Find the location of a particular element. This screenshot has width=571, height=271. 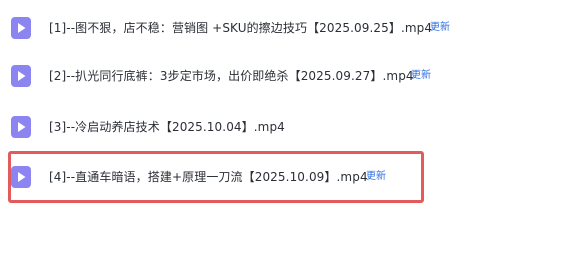

file-row-3: [3]--冷启动养店技术【2025.10.04】.mp4 is located at coordinates (285, 127).